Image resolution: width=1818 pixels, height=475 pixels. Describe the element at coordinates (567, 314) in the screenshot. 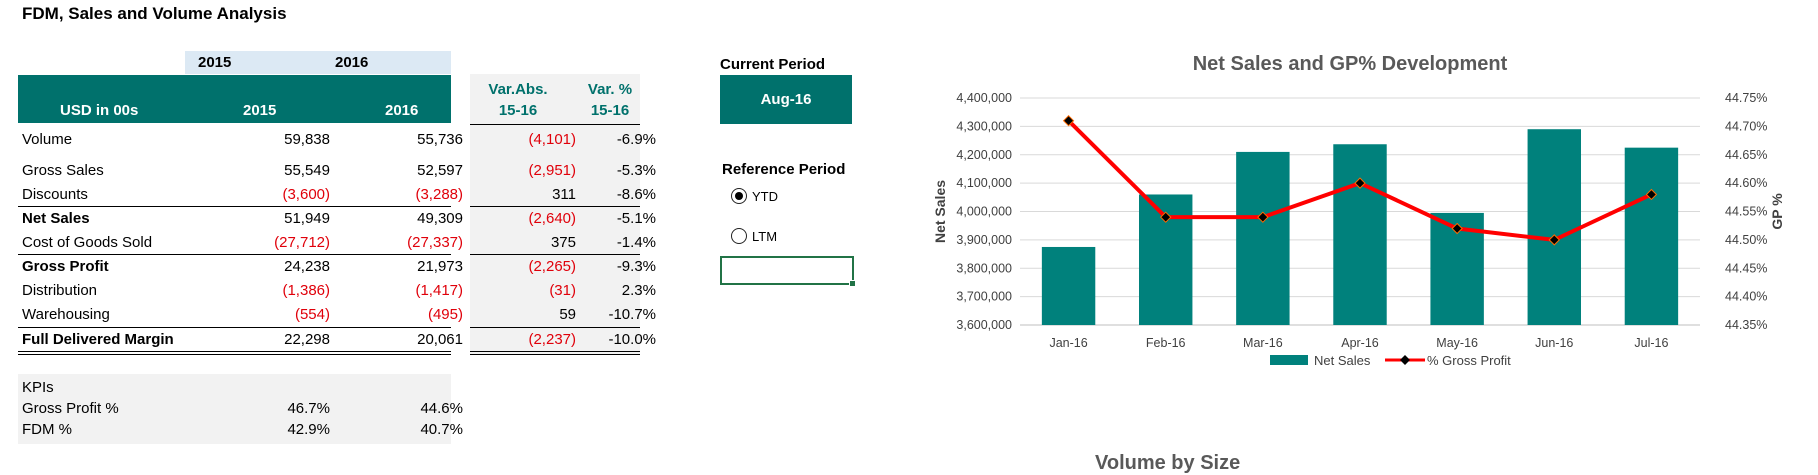

I see `var-abs: 59` at that location.